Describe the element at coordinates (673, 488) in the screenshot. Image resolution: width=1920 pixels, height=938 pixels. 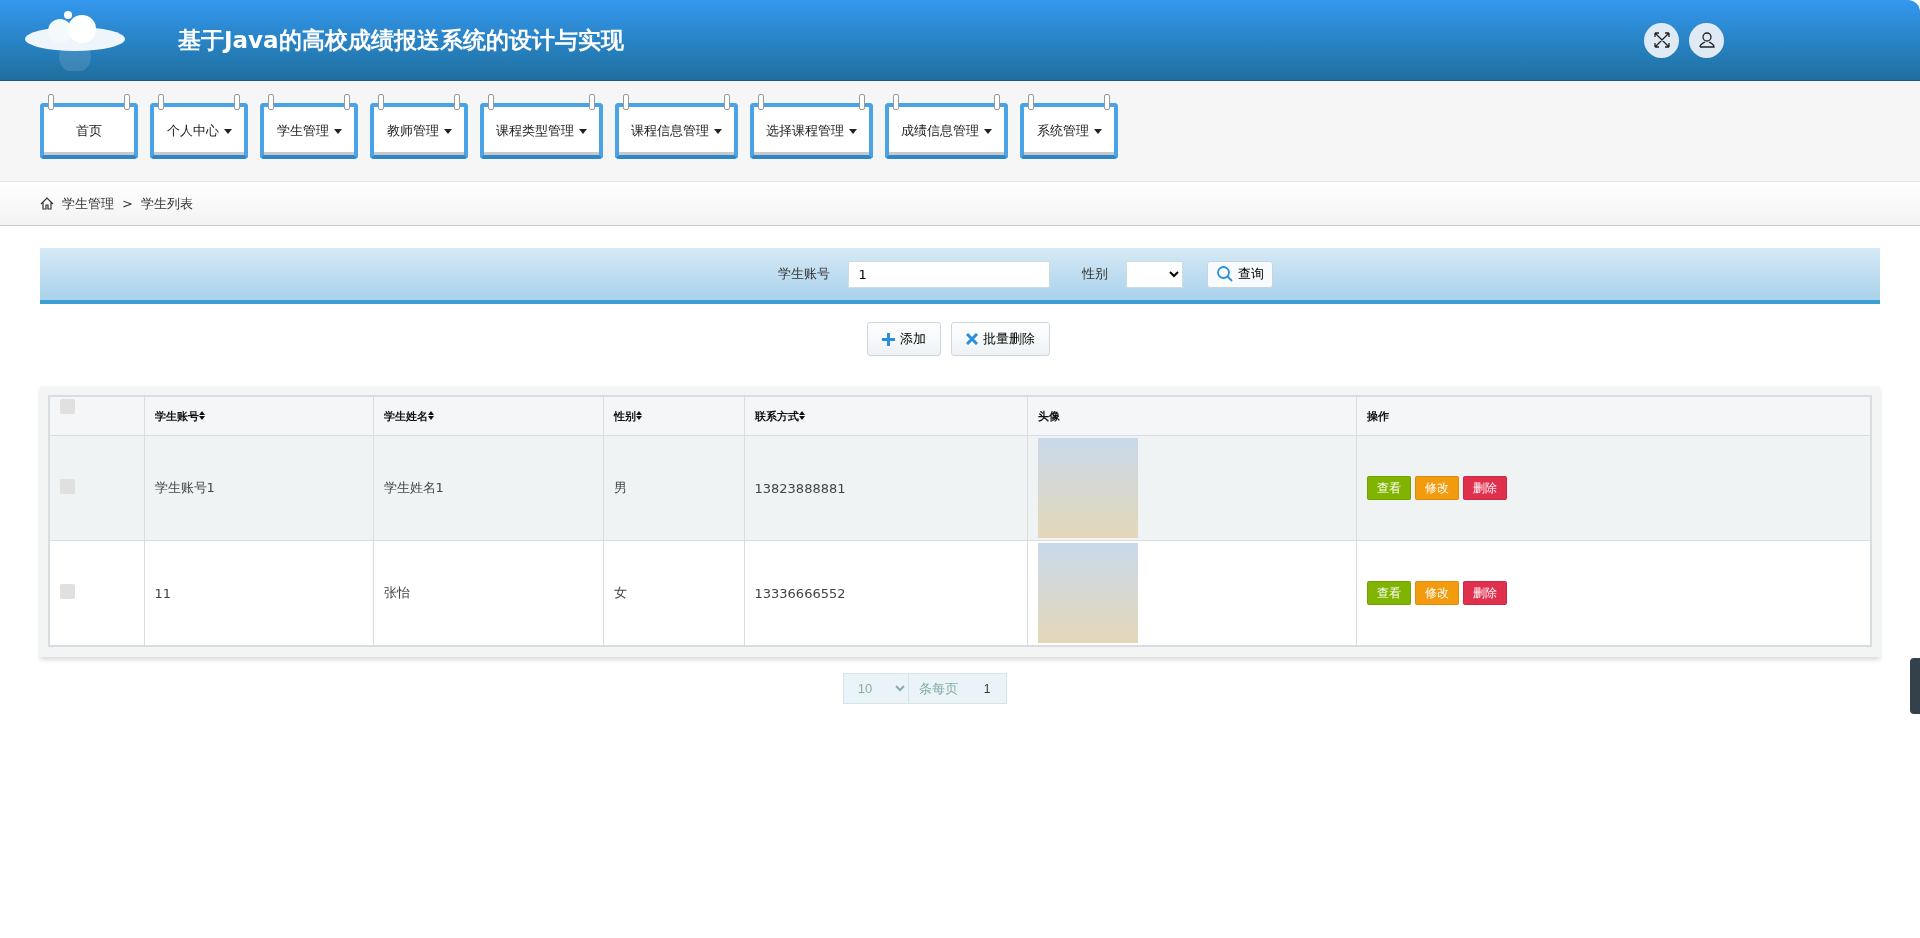
I see `table-cell: 男` at that location.